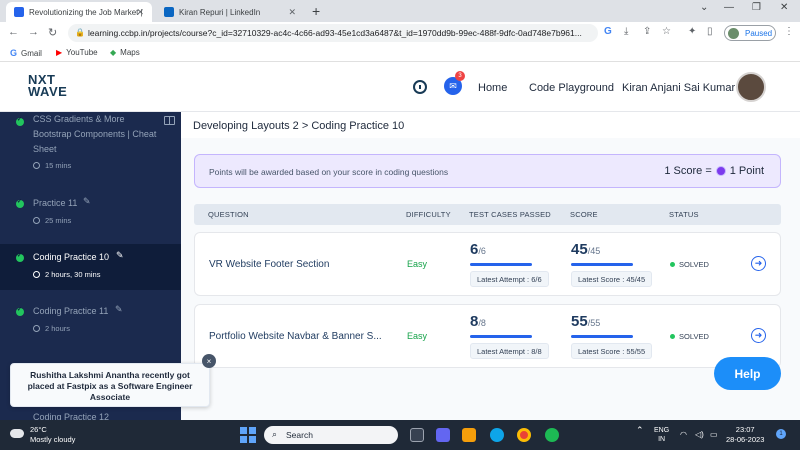 The image size is (800, 450). I want to click on help-button: Help, so click(747, 373).